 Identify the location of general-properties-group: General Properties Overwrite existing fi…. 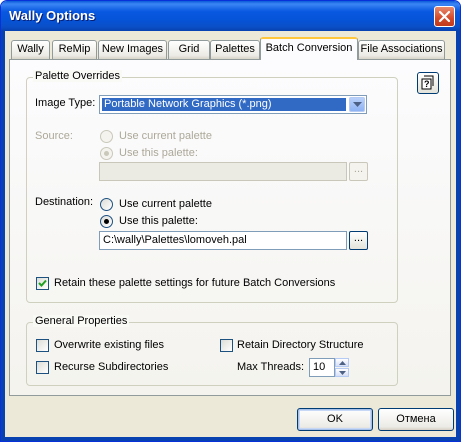
(212, 350).